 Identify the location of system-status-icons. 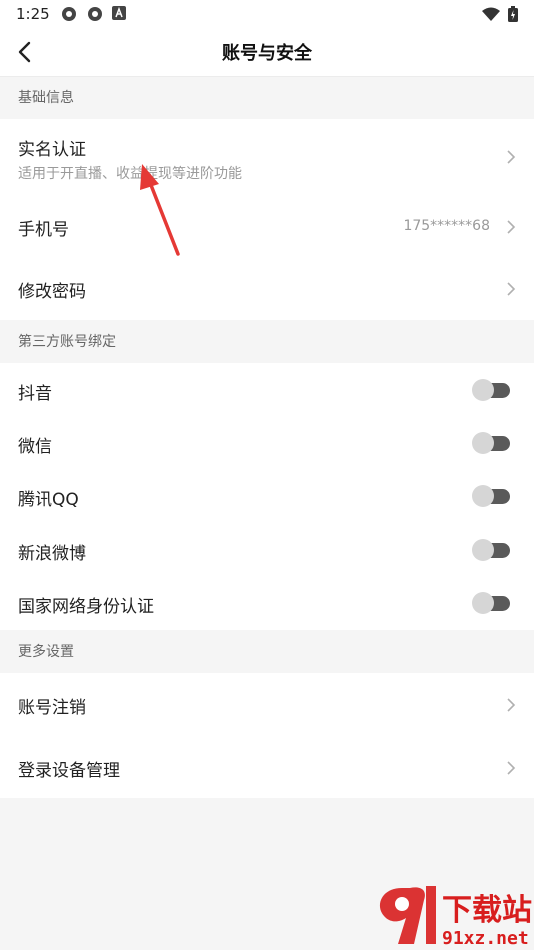
(500, 14).